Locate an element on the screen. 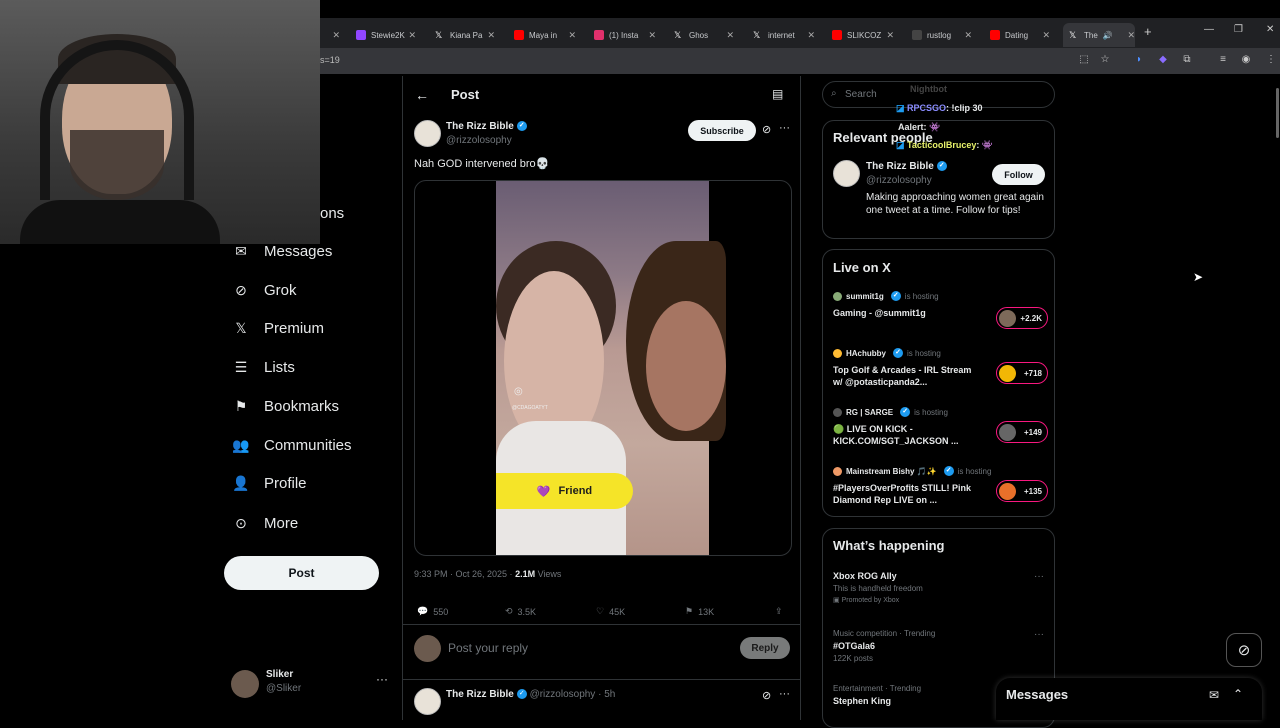 This screenshot has height=728, width=1280. nav-item-bookmarks: ⚑ Bookmarks is located at coordinates (285, 406).